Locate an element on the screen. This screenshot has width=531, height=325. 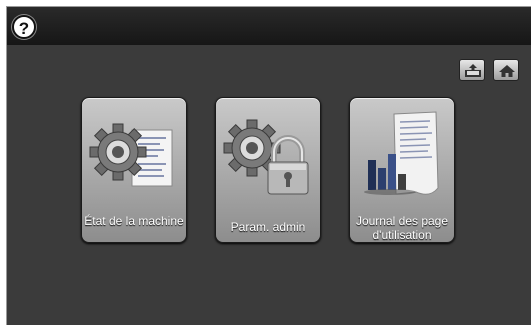
tray-icon is located at coordinates (473, 70).